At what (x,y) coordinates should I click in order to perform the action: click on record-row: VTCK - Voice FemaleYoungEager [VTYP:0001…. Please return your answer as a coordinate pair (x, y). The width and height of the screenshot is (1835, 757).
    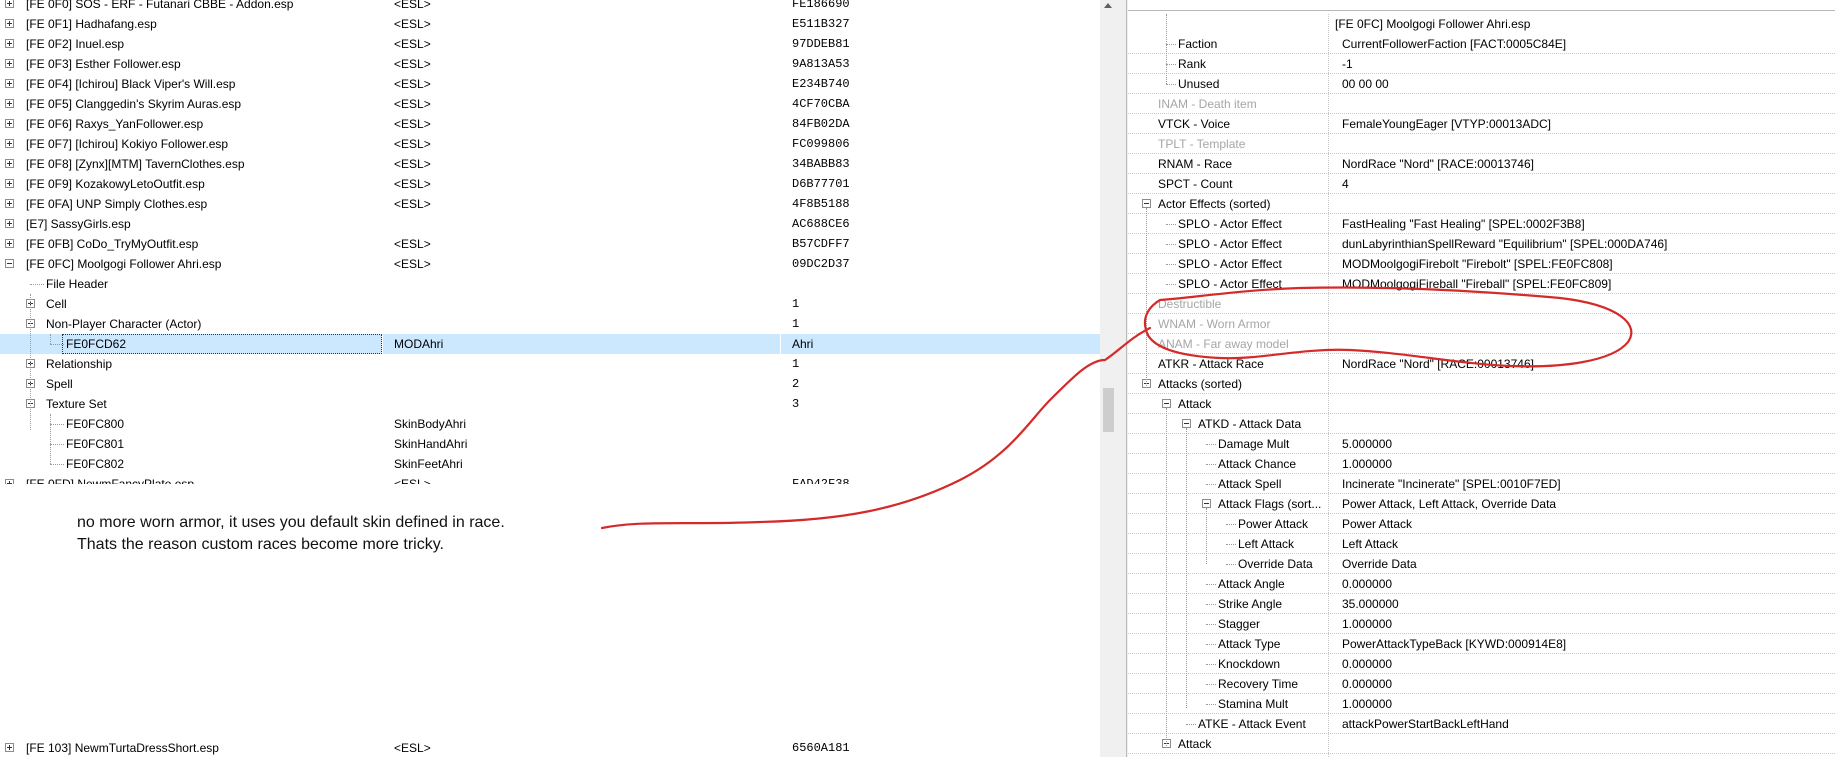
    Looking at the image, I should click on (1481, 124).